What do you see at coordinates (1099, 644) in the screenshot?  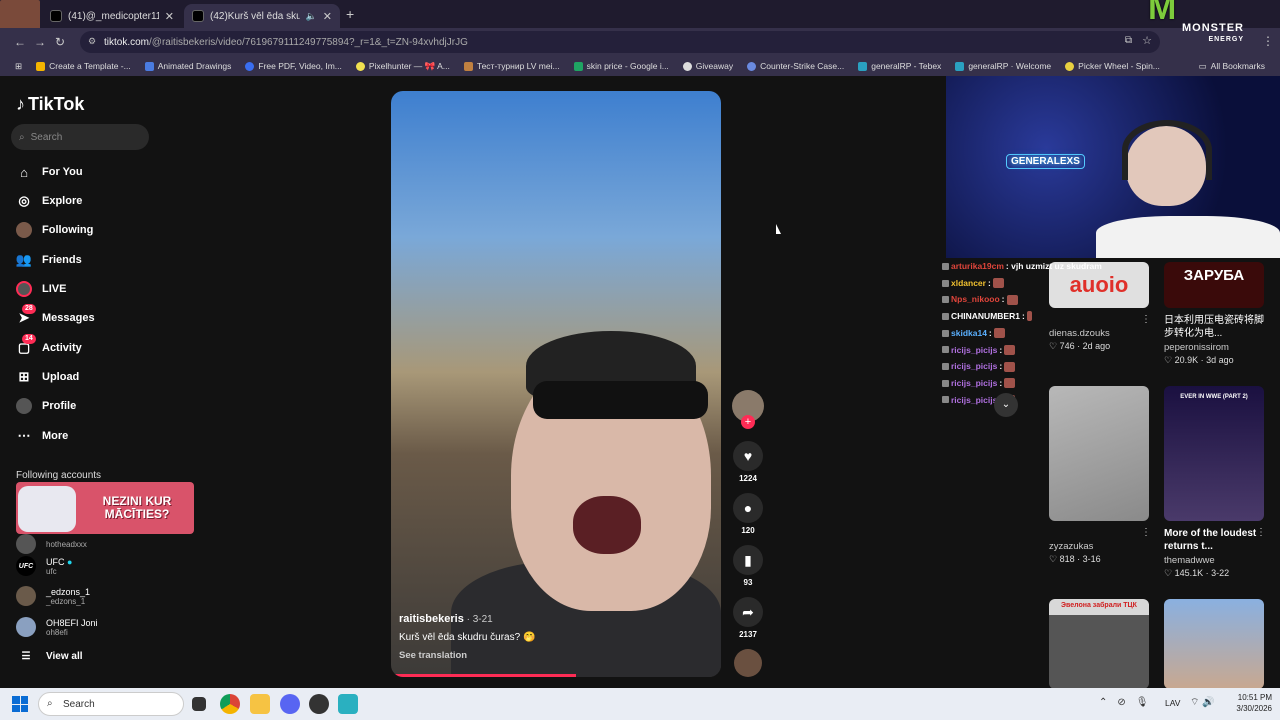 I see `video-card: Эвелона забрали ТЦК` at bounding box center [1099, 644].